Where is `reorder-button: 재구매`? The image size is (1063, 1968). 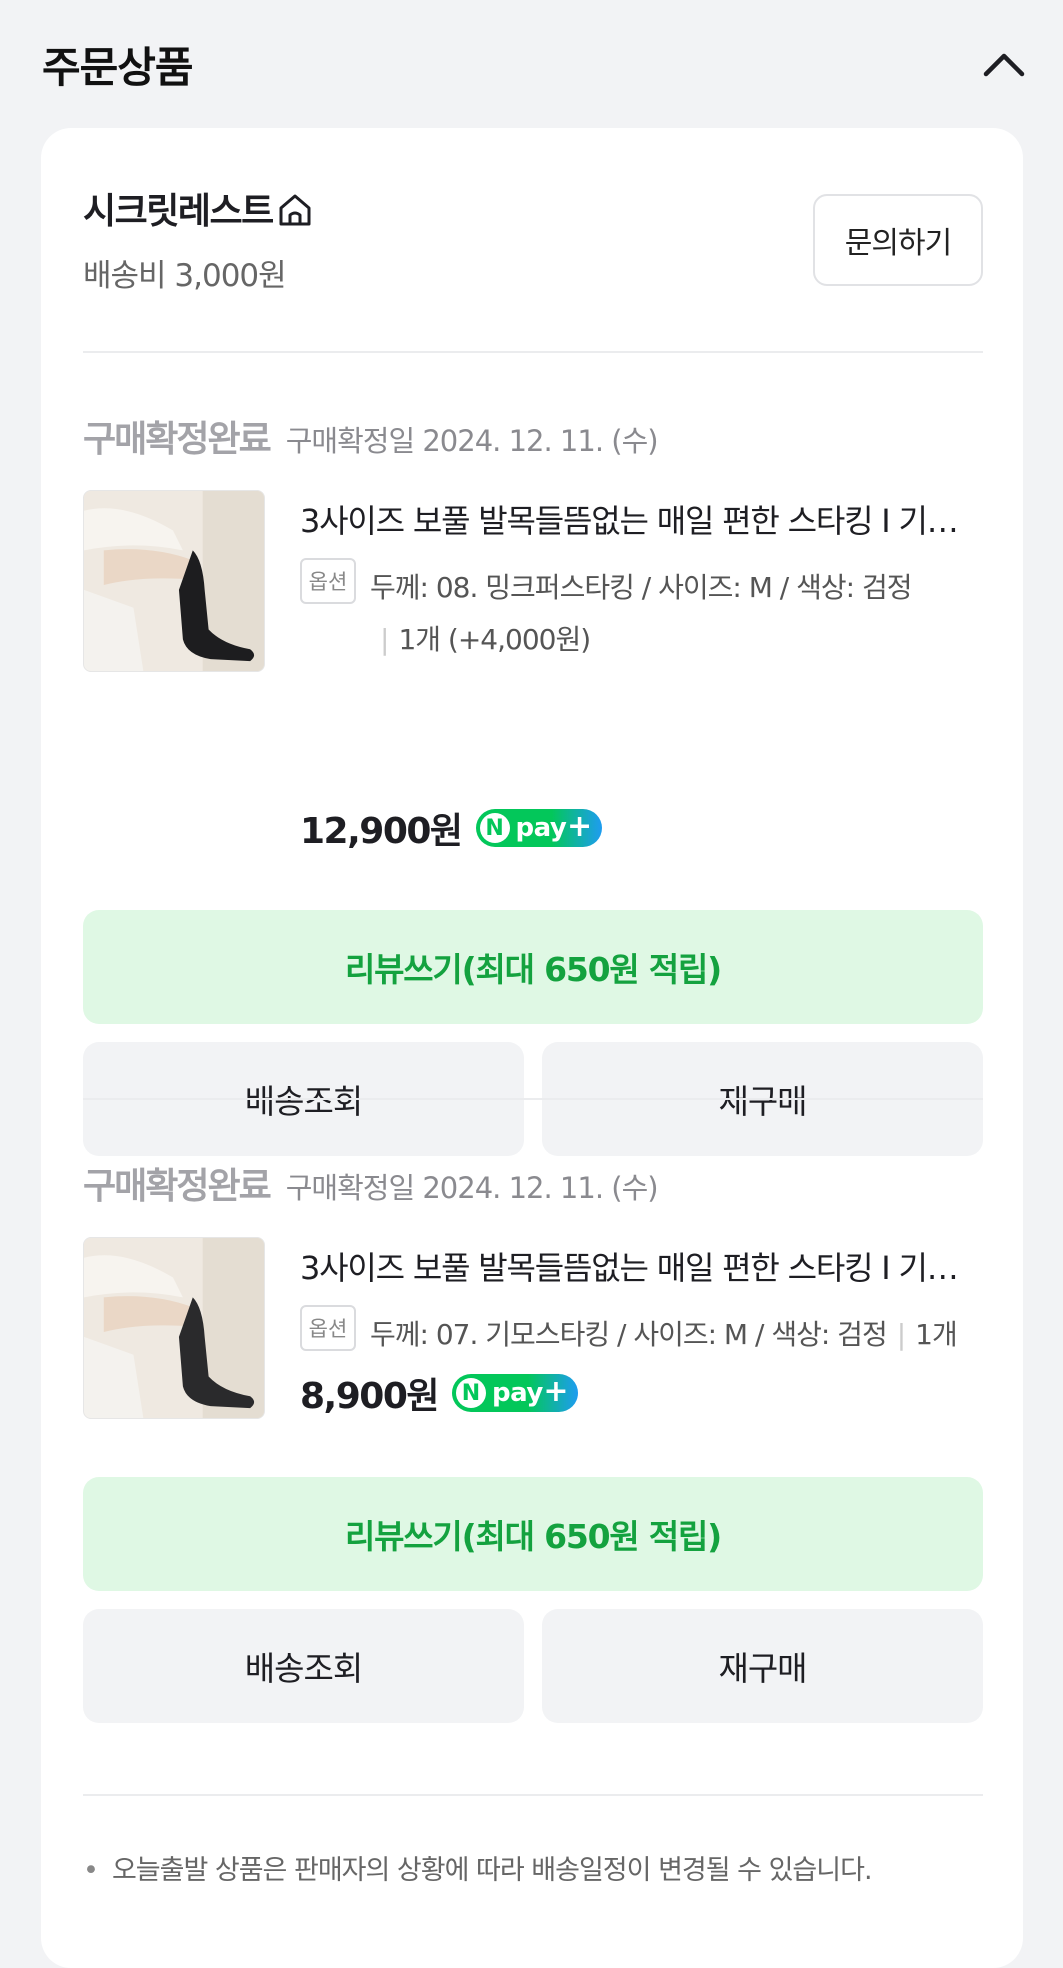
reorder-button: 재구매 is located at coordinates (762, 1666).